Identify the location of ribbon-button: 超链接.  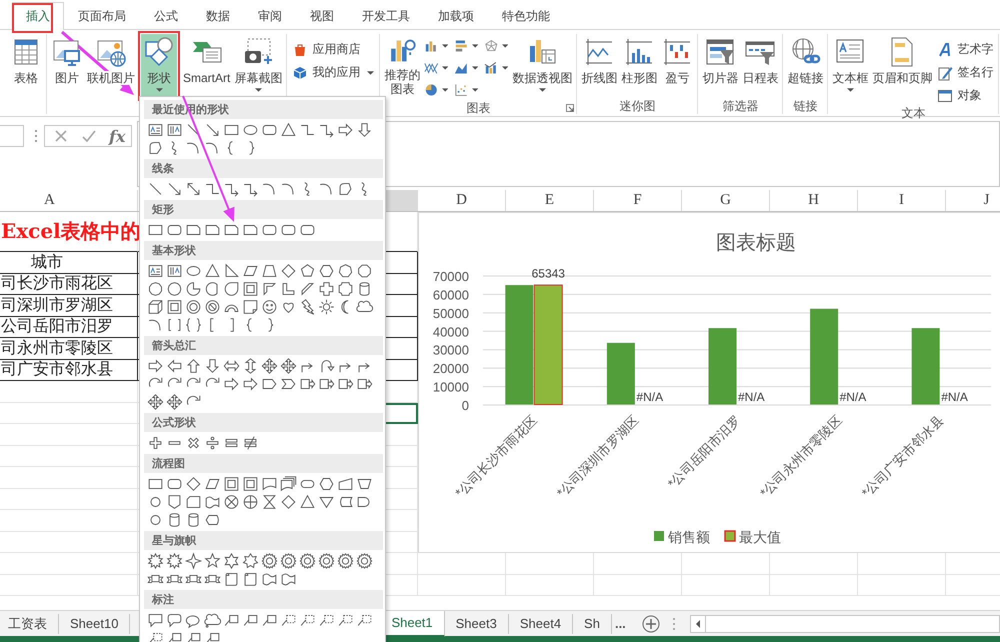
(805, 66).